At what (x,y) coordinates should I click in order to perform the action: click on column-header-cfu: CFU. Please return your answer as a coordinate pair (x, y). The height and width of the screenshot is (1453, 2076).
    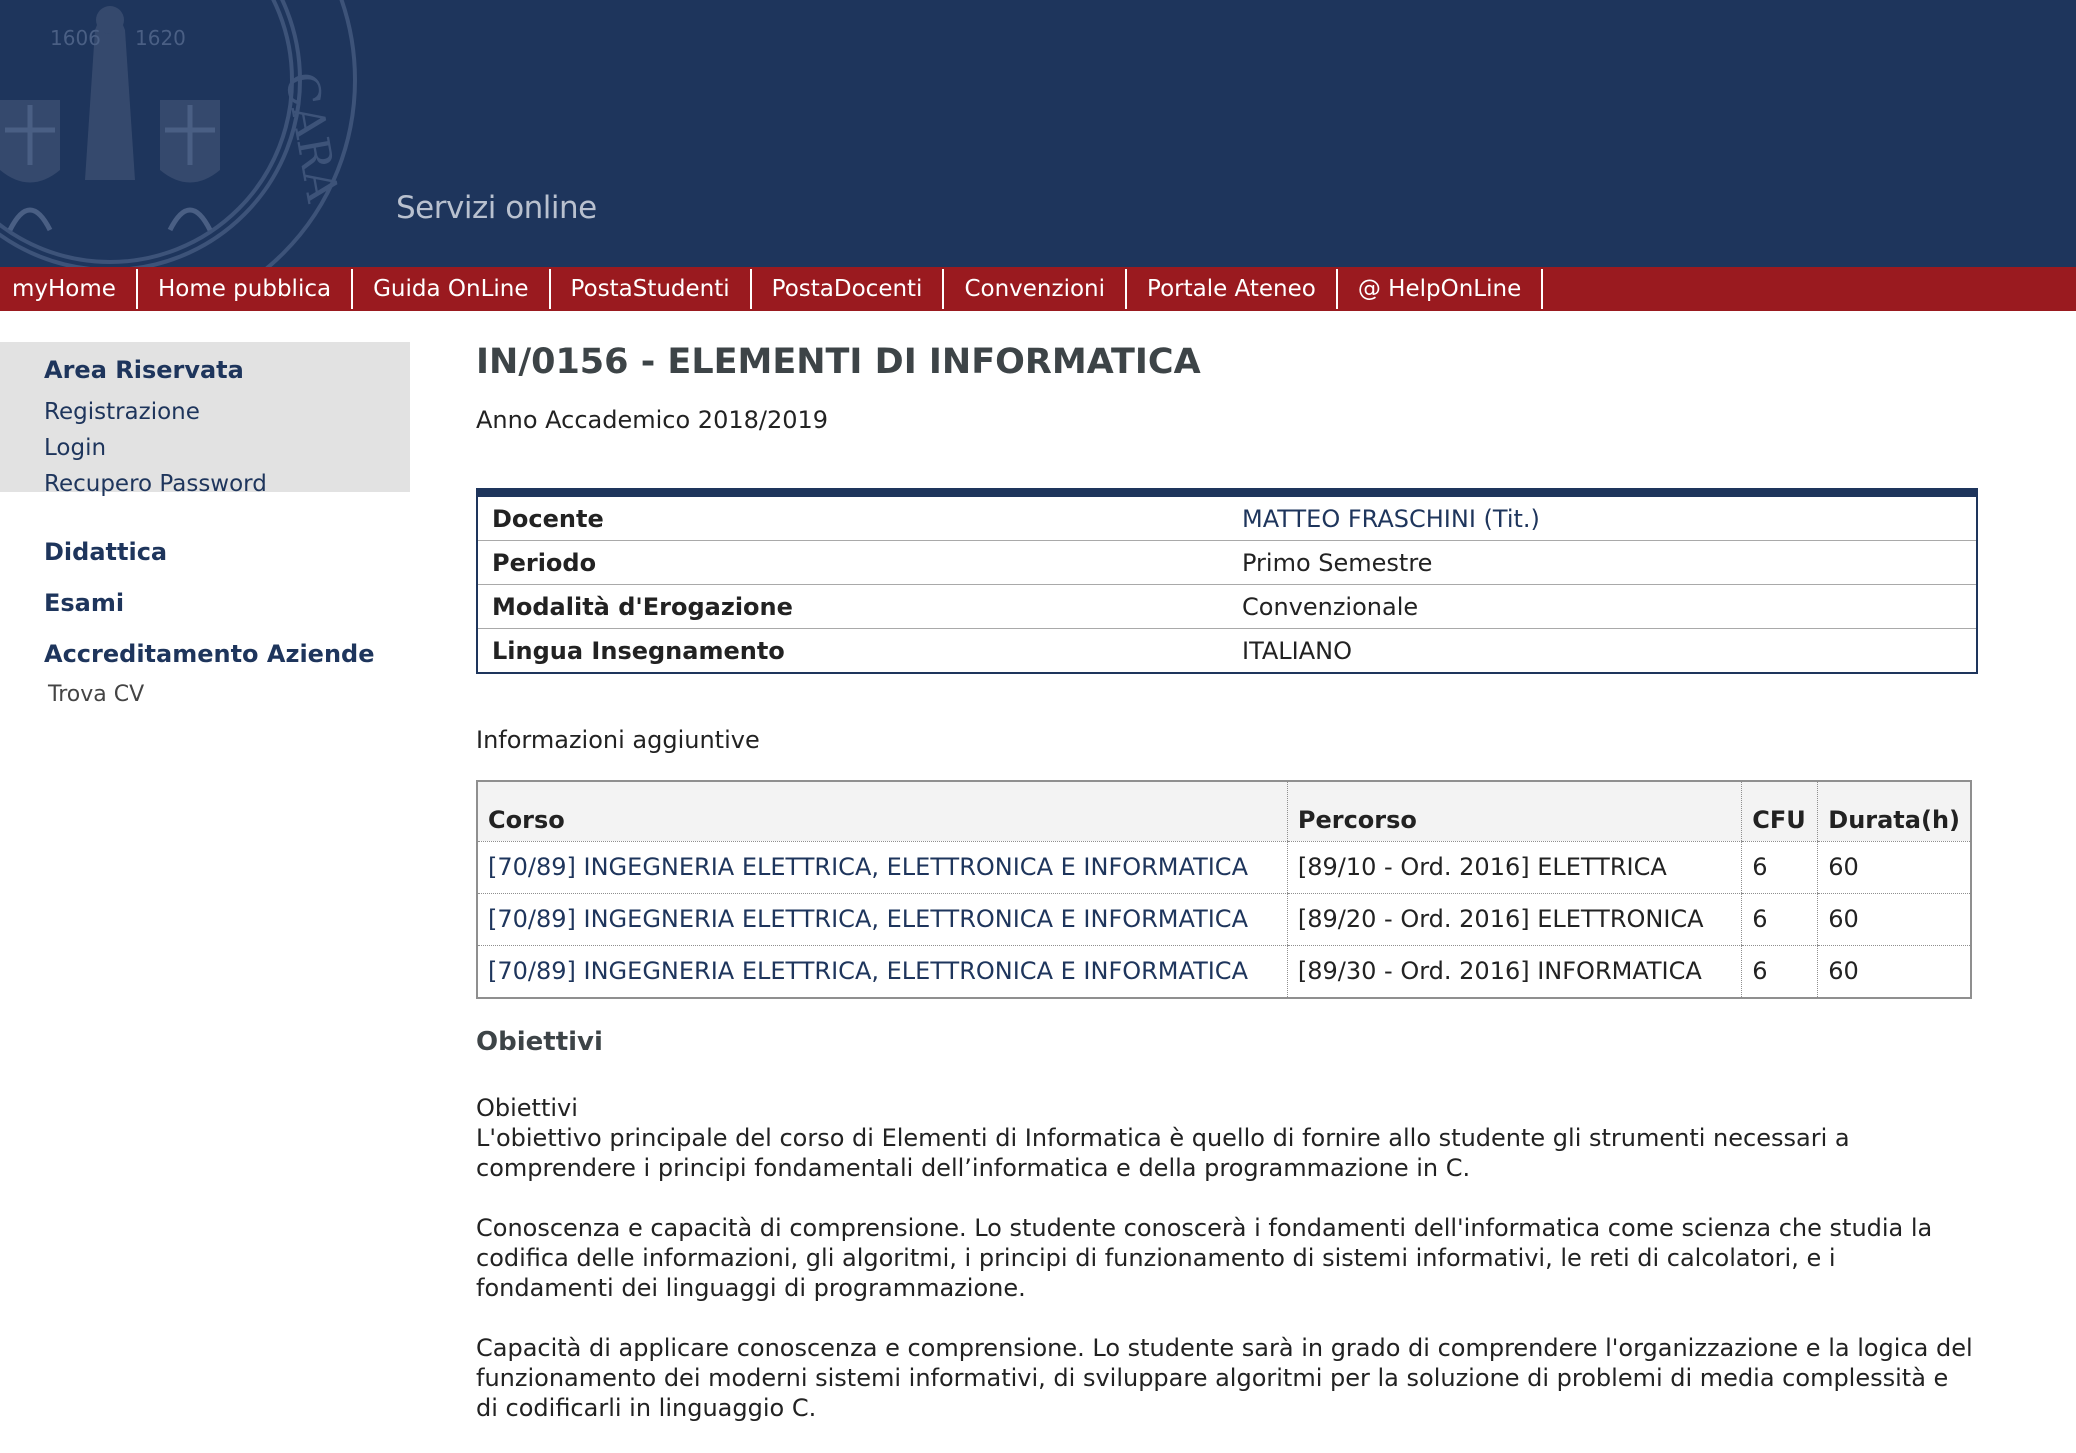
    Looking at the image, I should click on (1779, 811).